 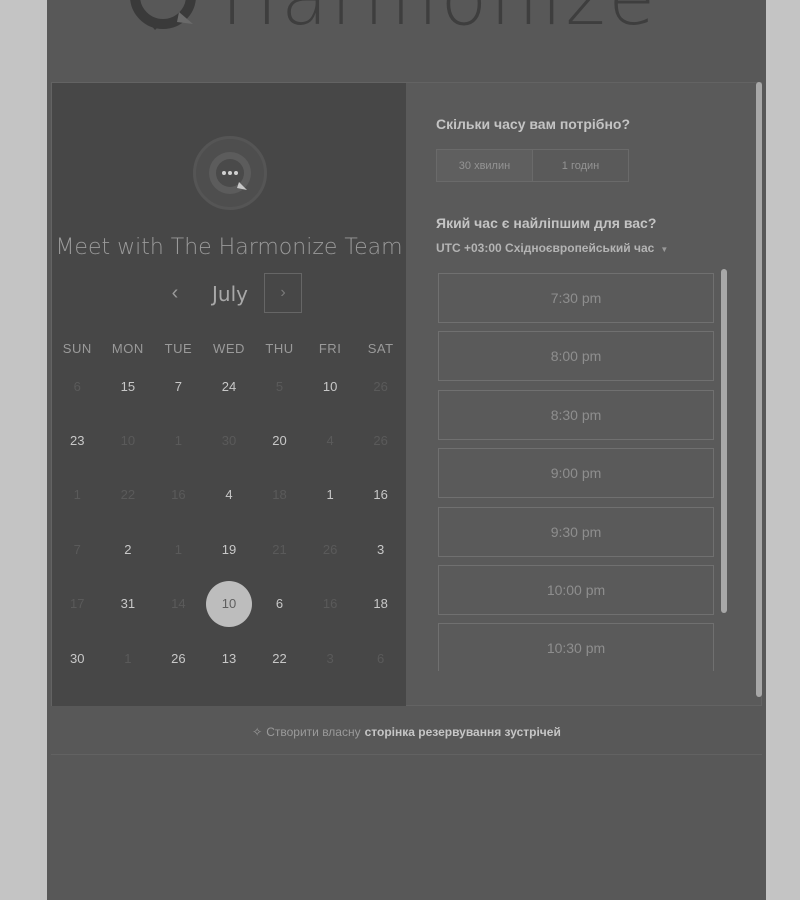 I want to click on time-slot-button: 7:30 pm, so click(x=576, y=298).